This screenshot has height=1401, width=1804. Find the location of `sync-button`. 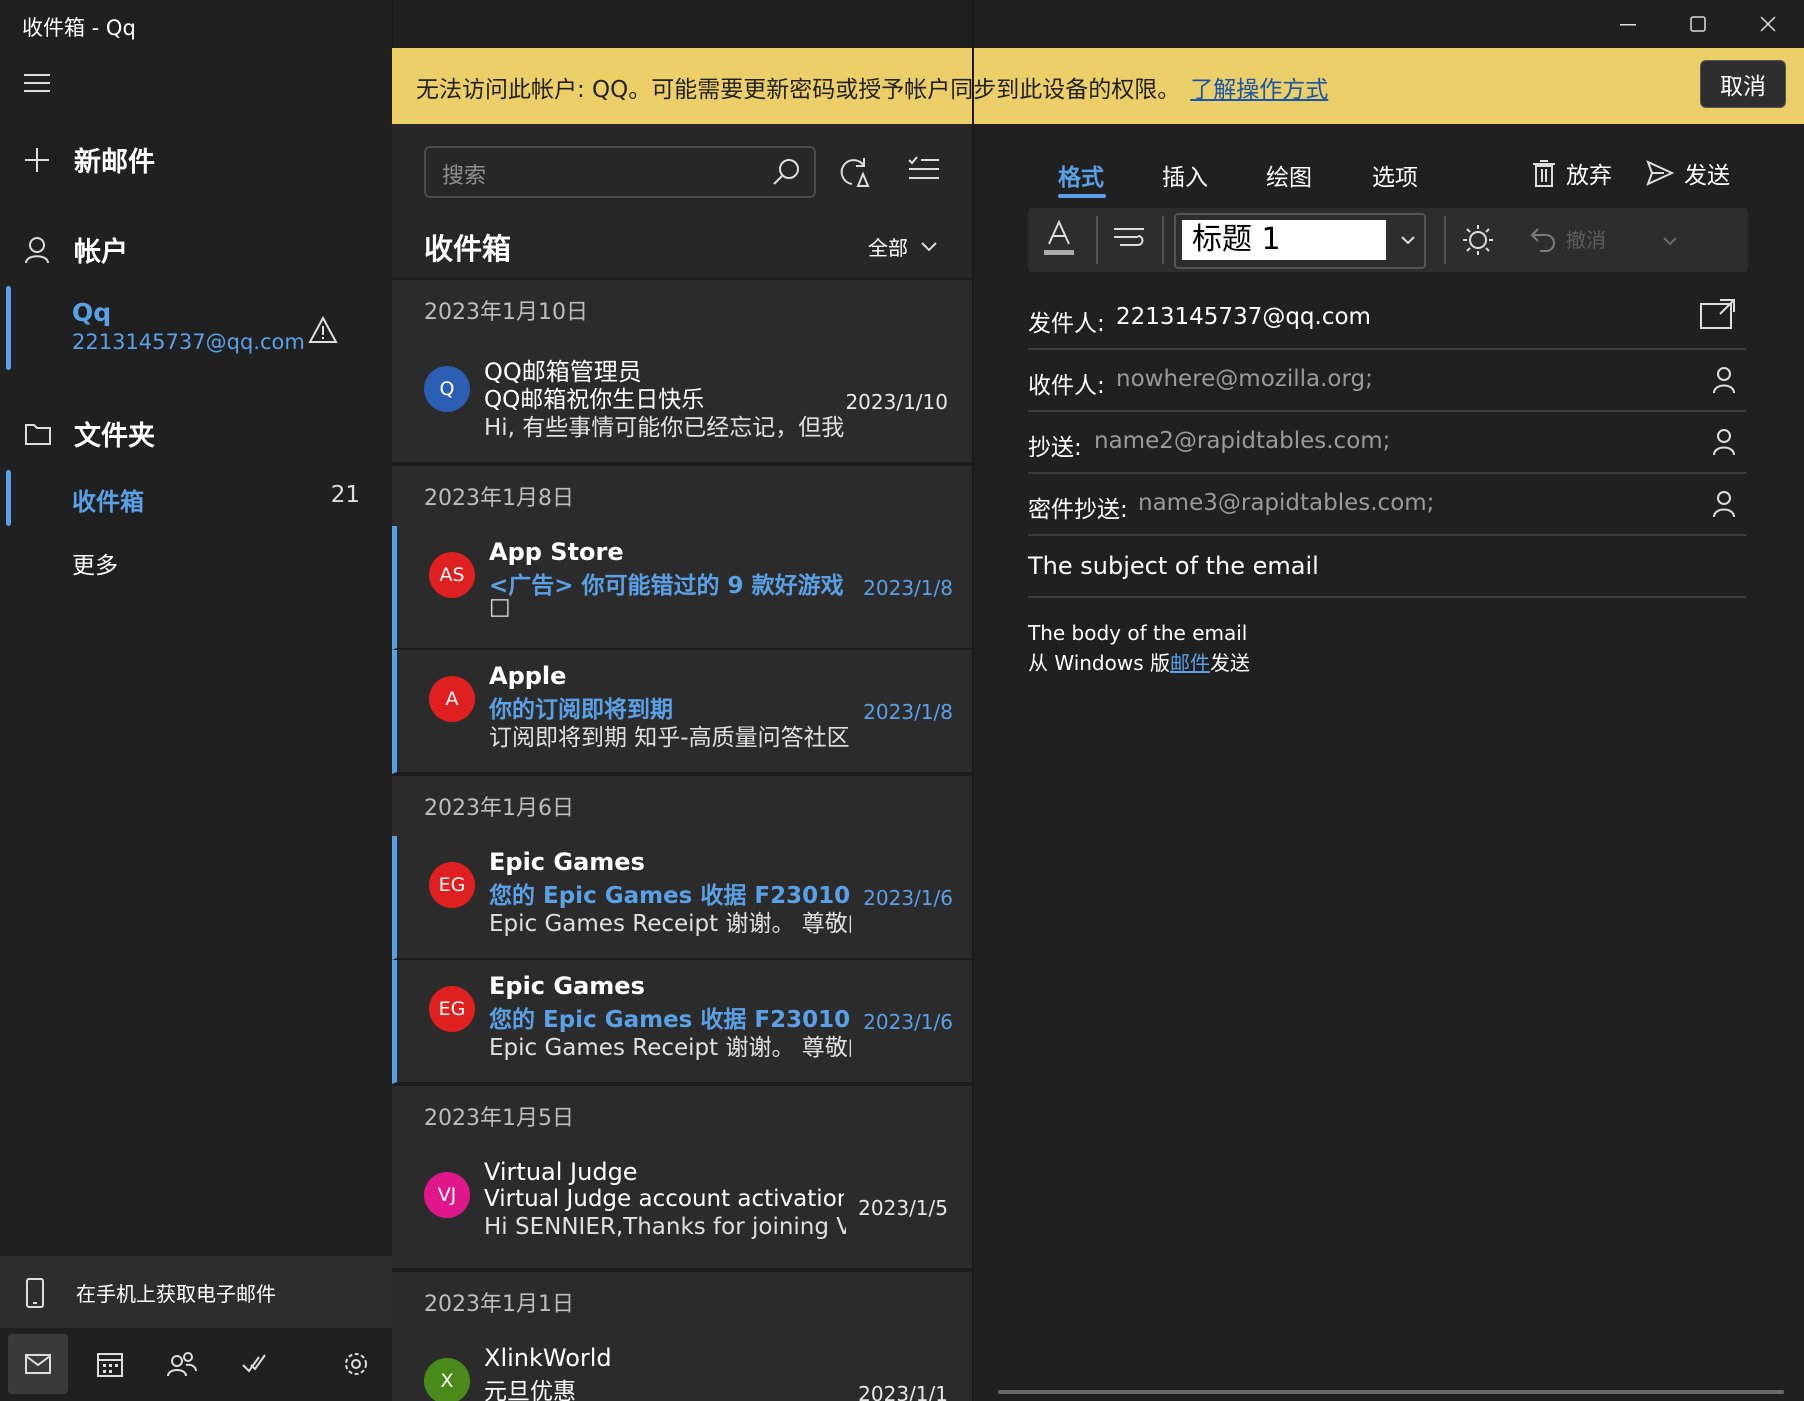

sync-button is located at coordinates (853, 171).